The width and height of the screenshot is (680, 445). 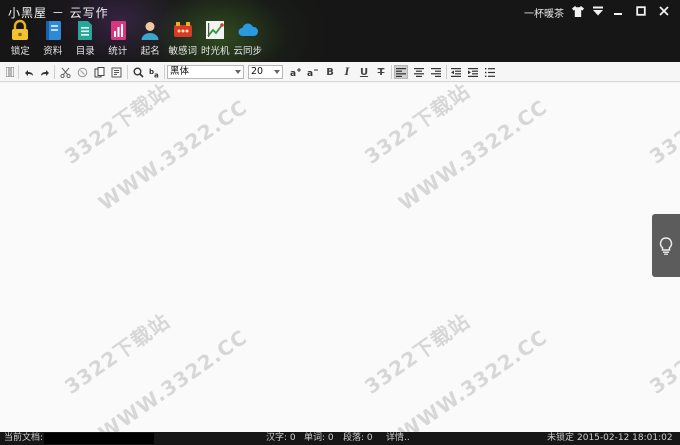 What do you see at coordinates (53, 30) in the screenshot?
I see `book-icon` at bounding box center [53, 30].